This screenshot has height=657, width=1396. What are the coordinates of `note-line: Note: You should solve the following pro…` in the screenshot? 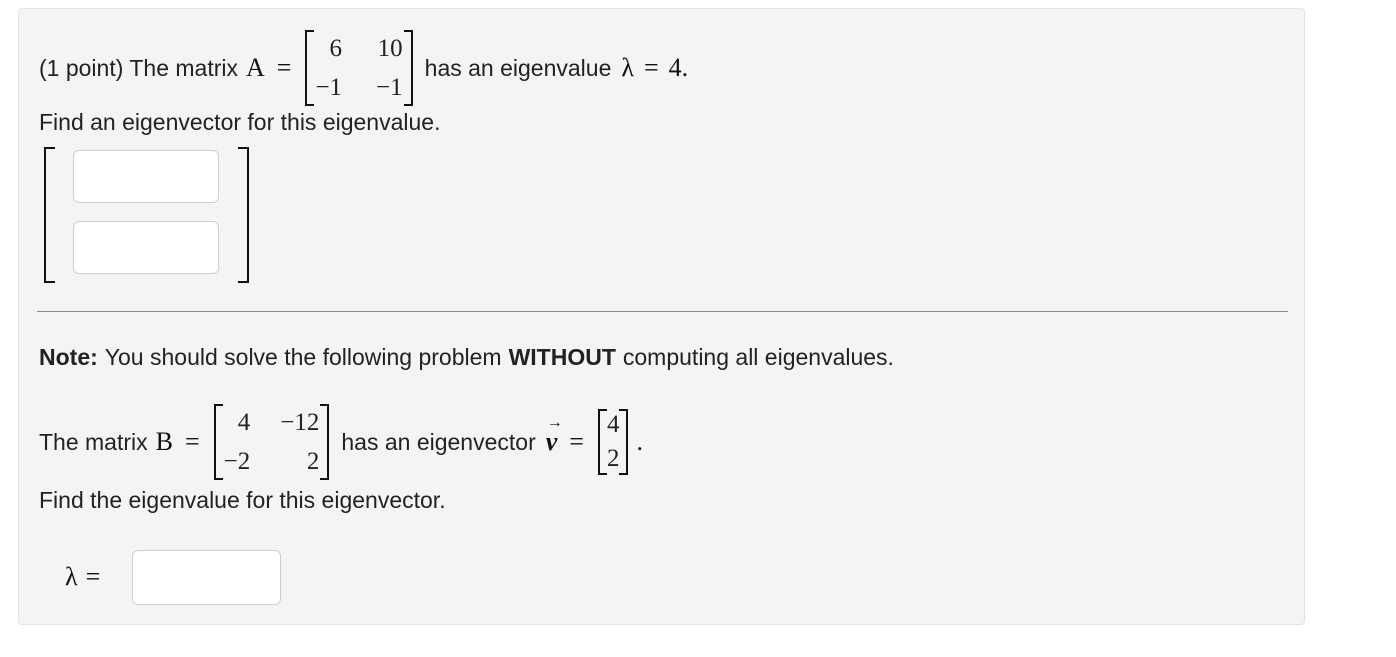 It's located at (466, 357).